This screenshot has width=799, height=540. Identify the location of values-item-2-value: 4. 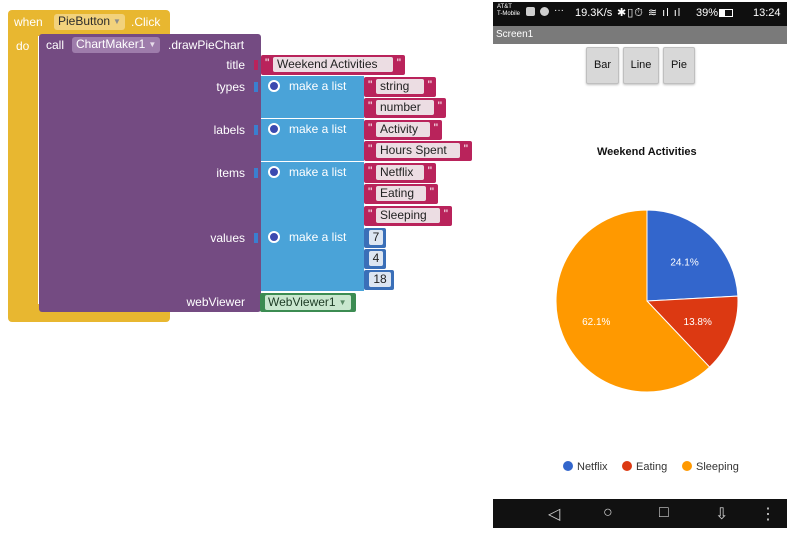
(376, 258).